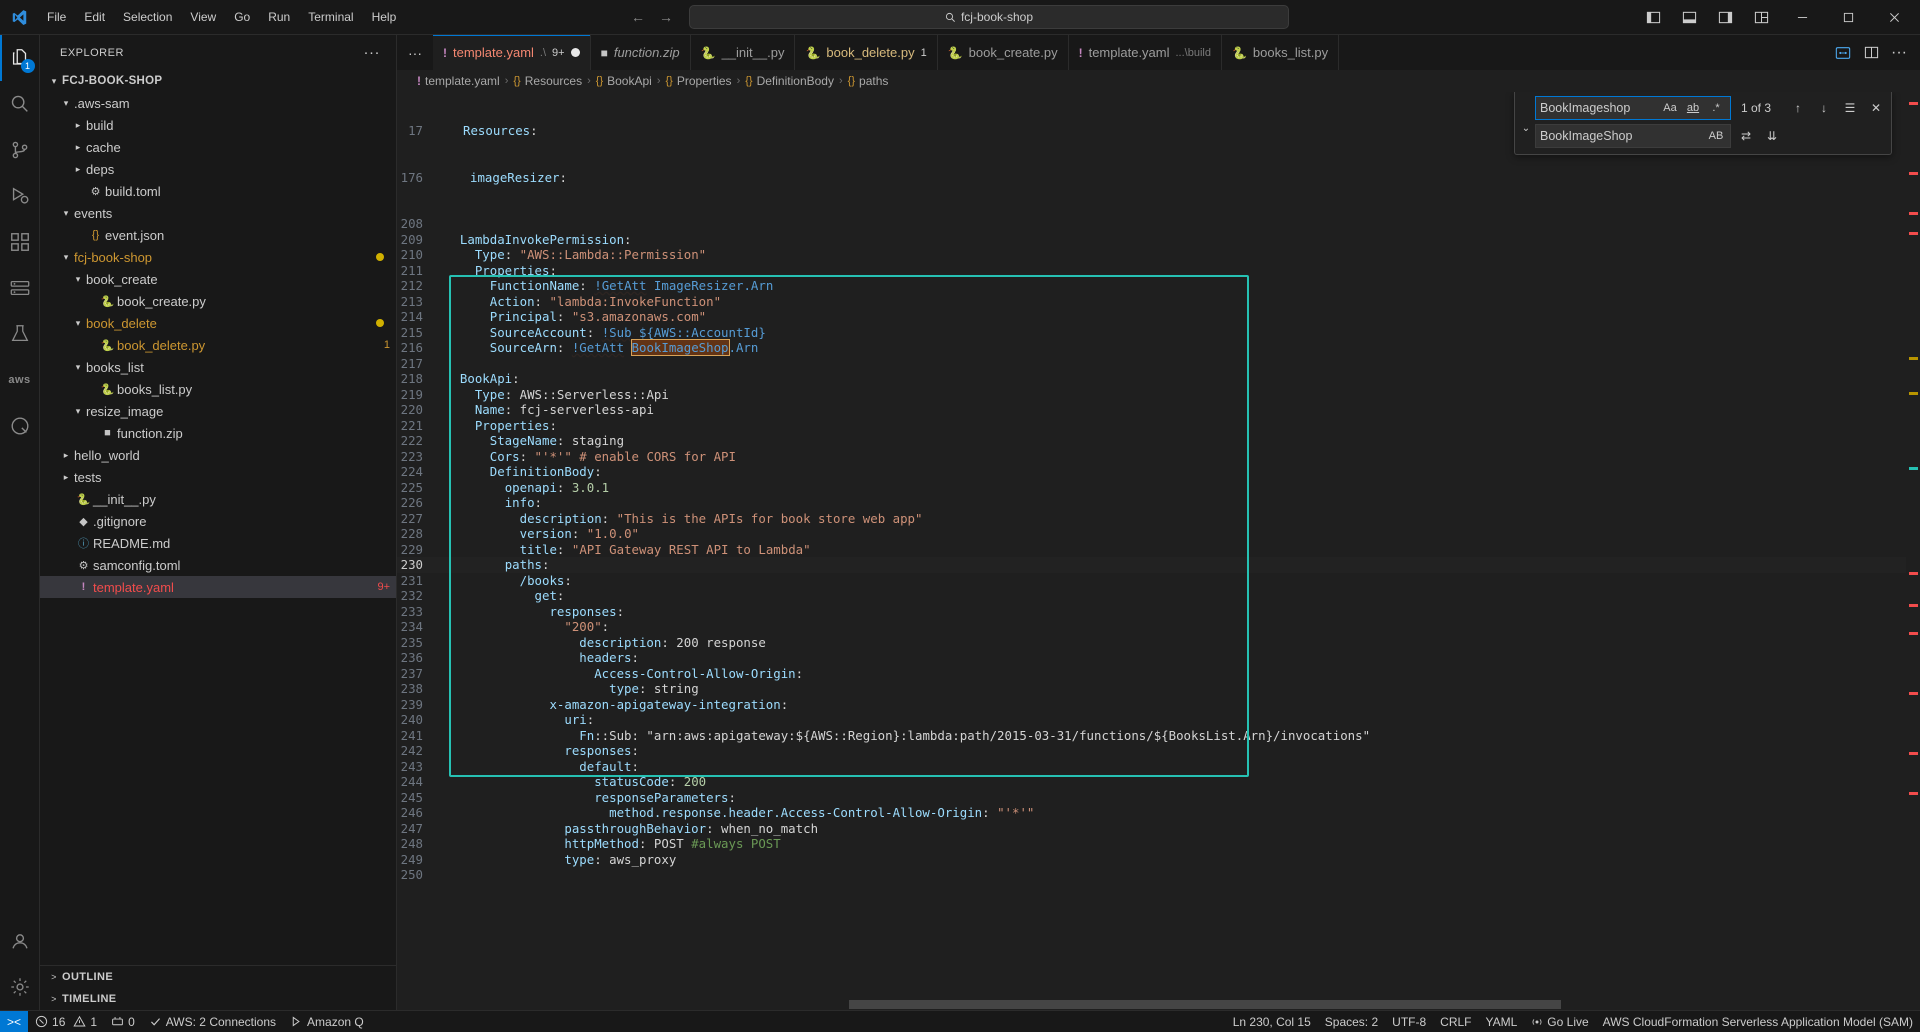 The image size is (1920, 1032). Describe the element at coordinates (1802, 17) in the screenshot. I see `window-minimize-button` at that location.